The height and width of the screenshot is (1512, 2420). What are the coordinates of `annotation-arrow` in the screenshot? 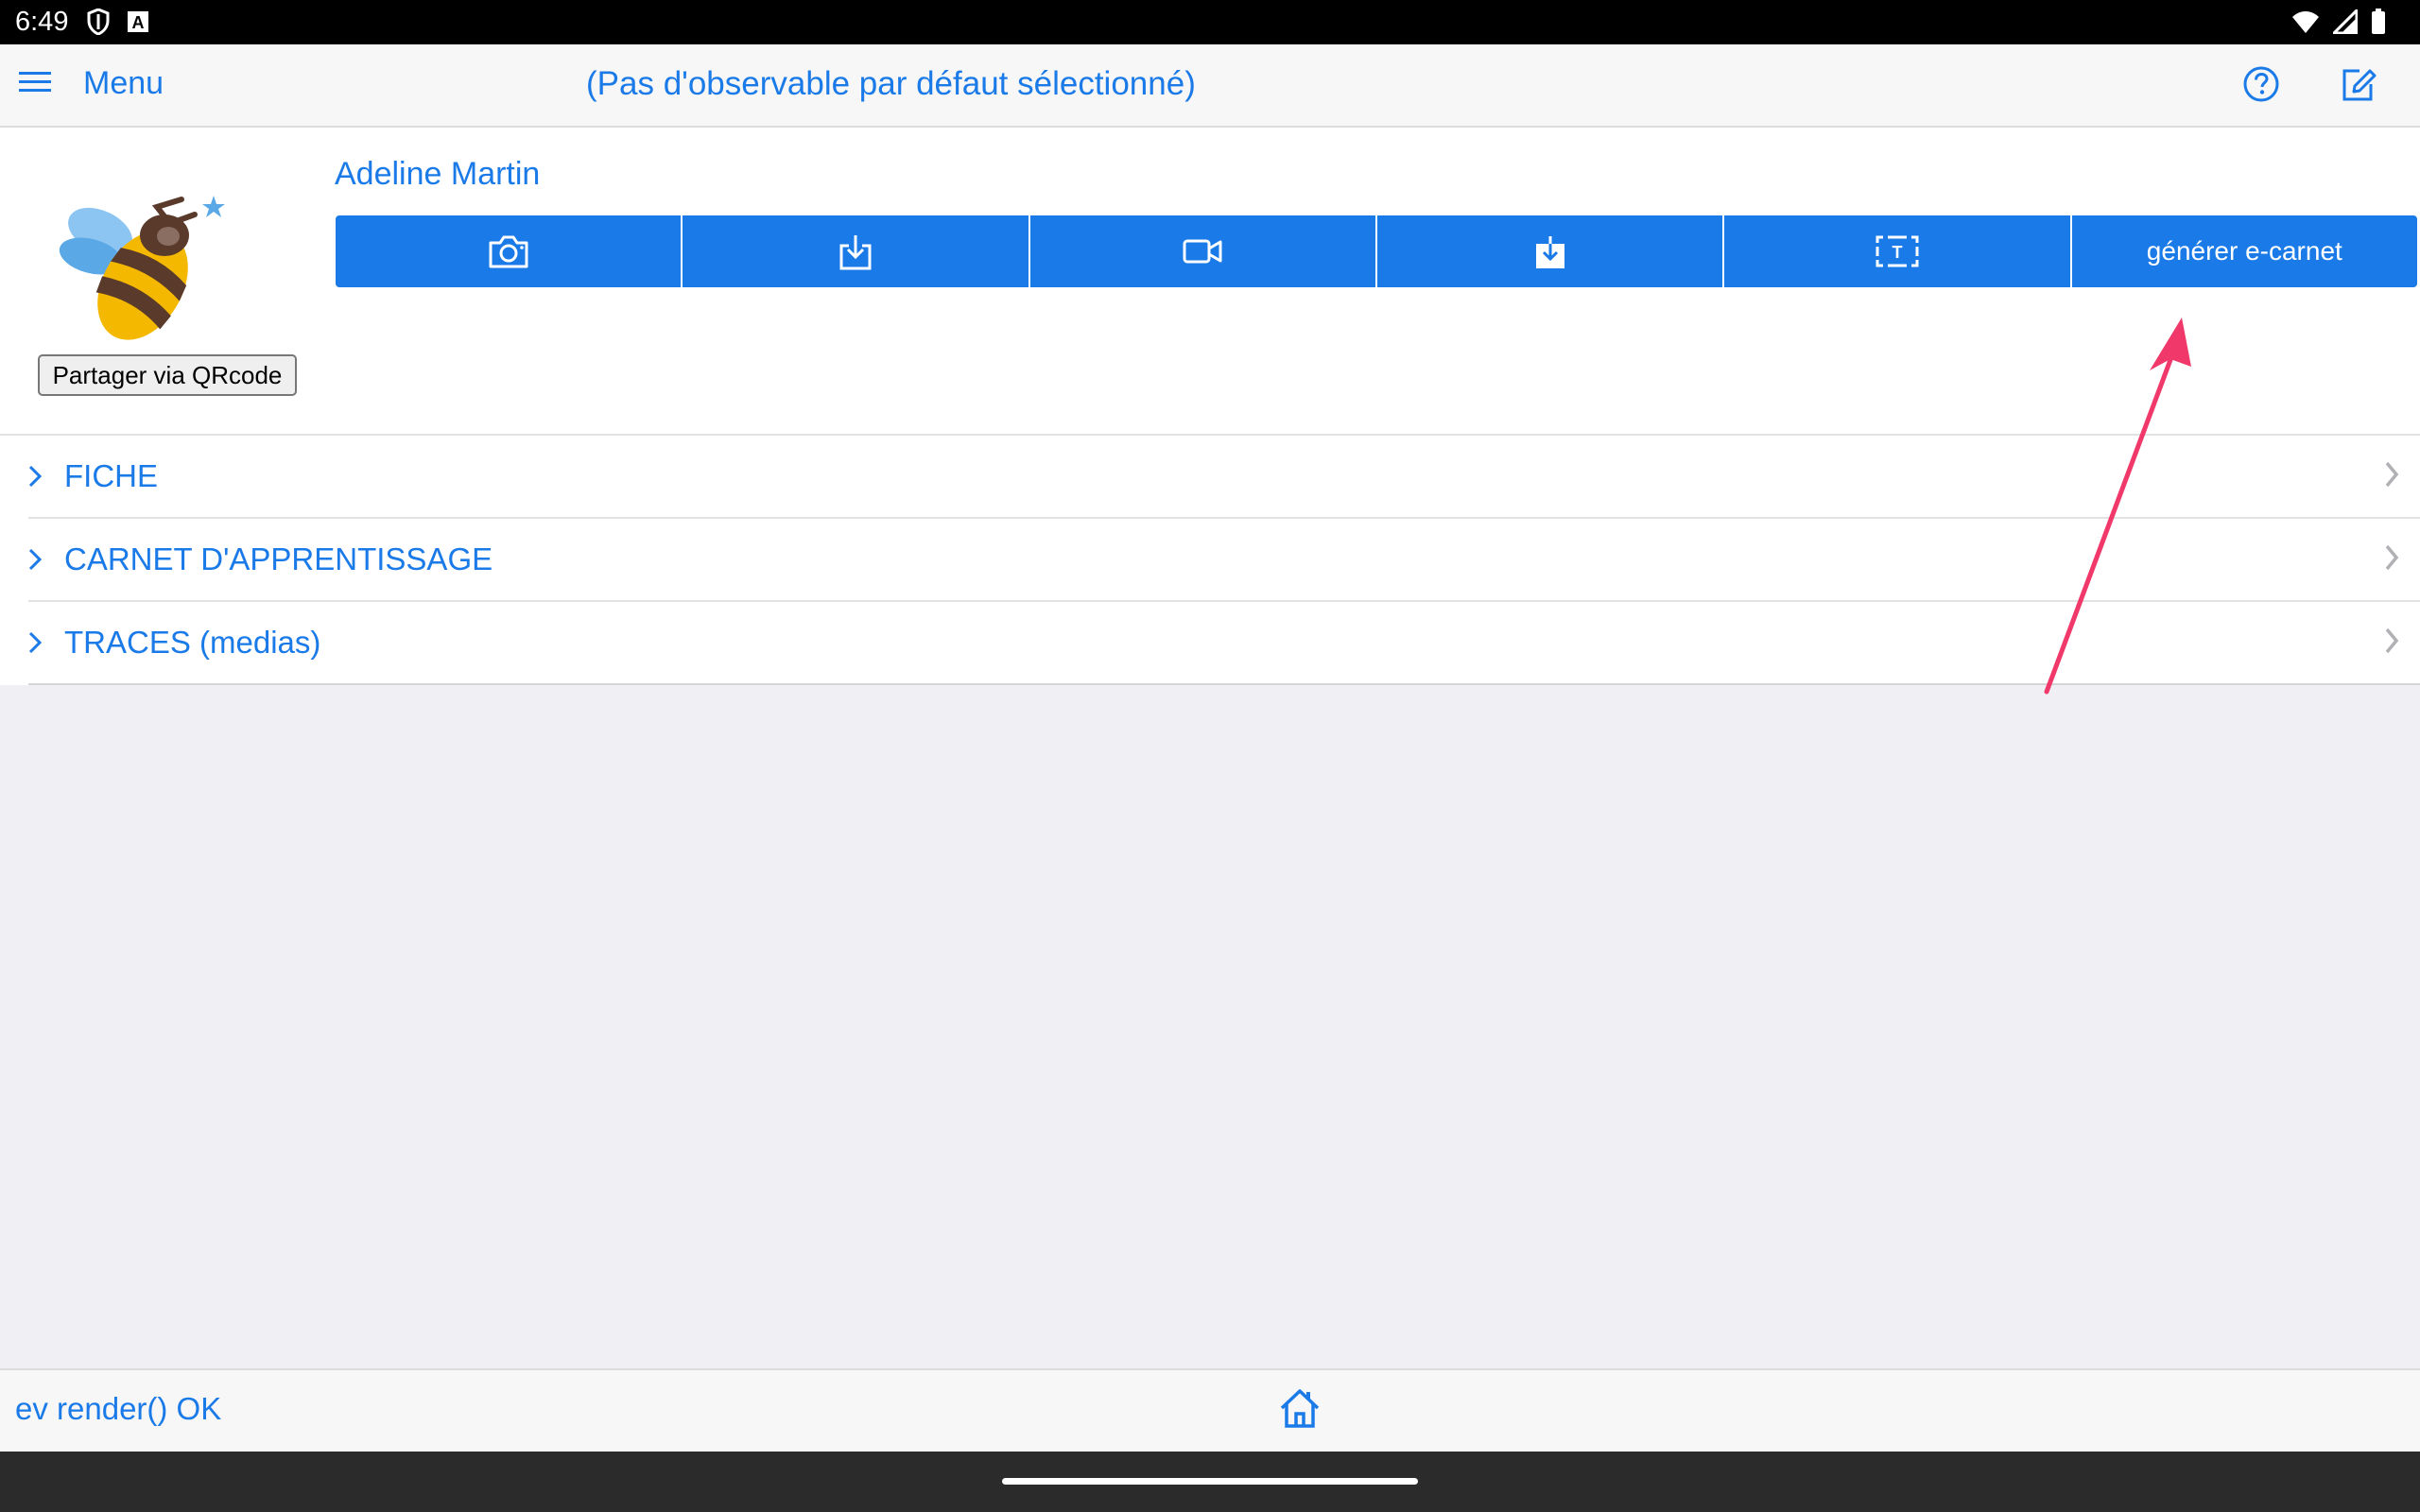 It's located at (2127, 503).